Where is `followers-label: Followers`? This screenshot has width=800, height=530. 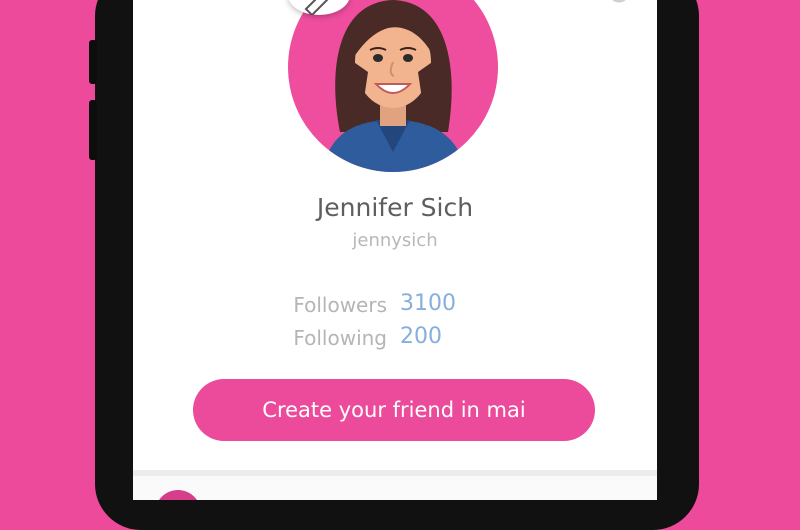 followers-label: Followers is located at coordinates (340, 305).